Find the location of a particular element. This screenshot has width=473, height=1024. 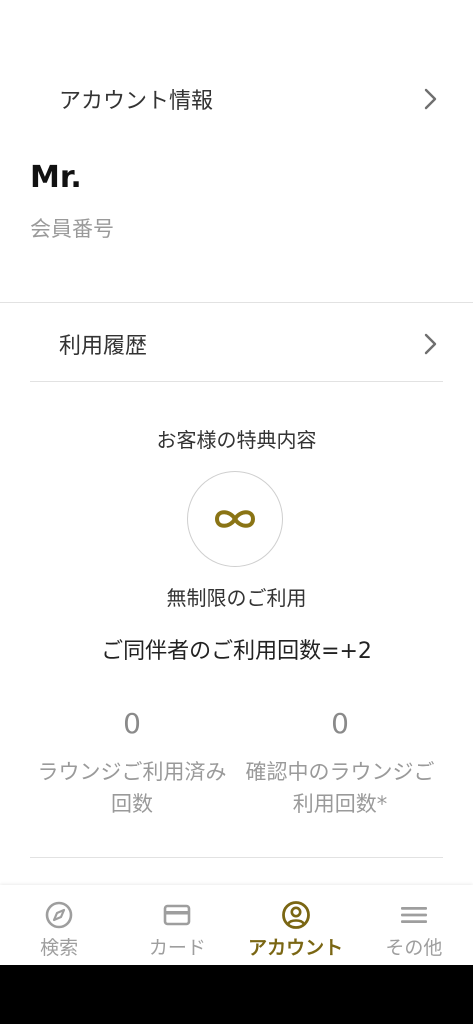

benefit-name: 無制限のご利用 is located at coordinates (236, 598).